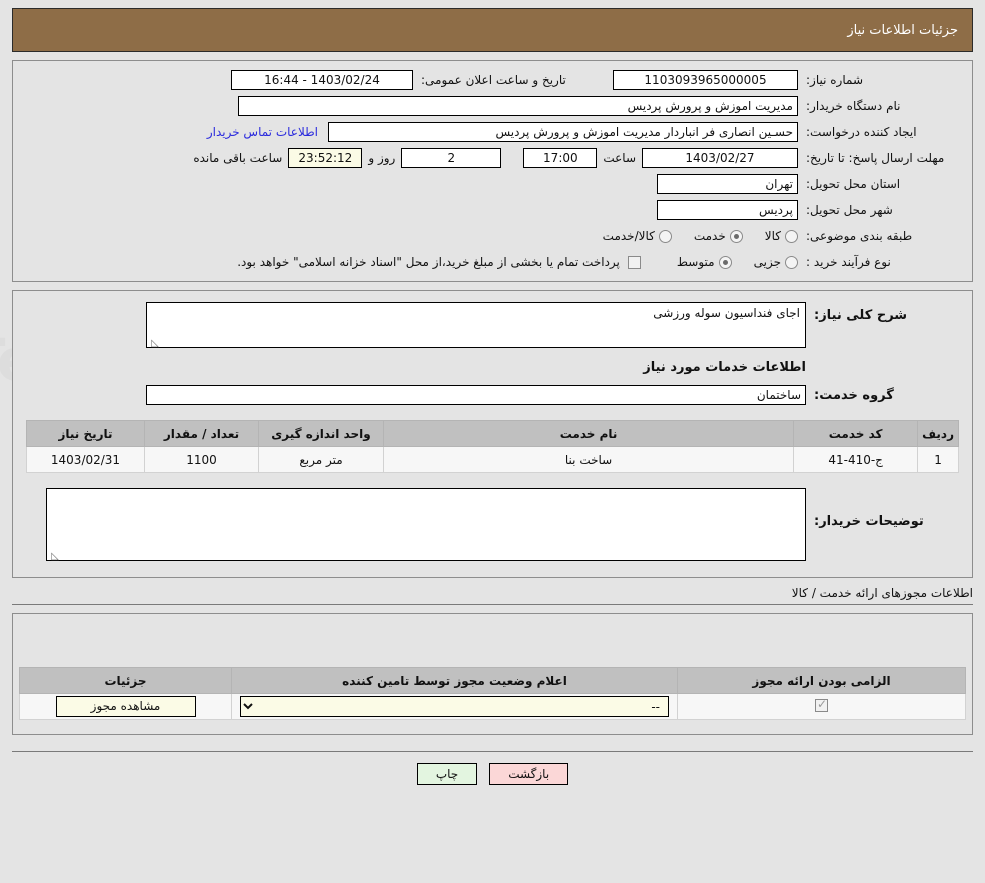 The image size is (985, 883). Describe the element at coordinates (853, 184) in the screenshot. I see `province-label: استان محل تحویل:` at that location.